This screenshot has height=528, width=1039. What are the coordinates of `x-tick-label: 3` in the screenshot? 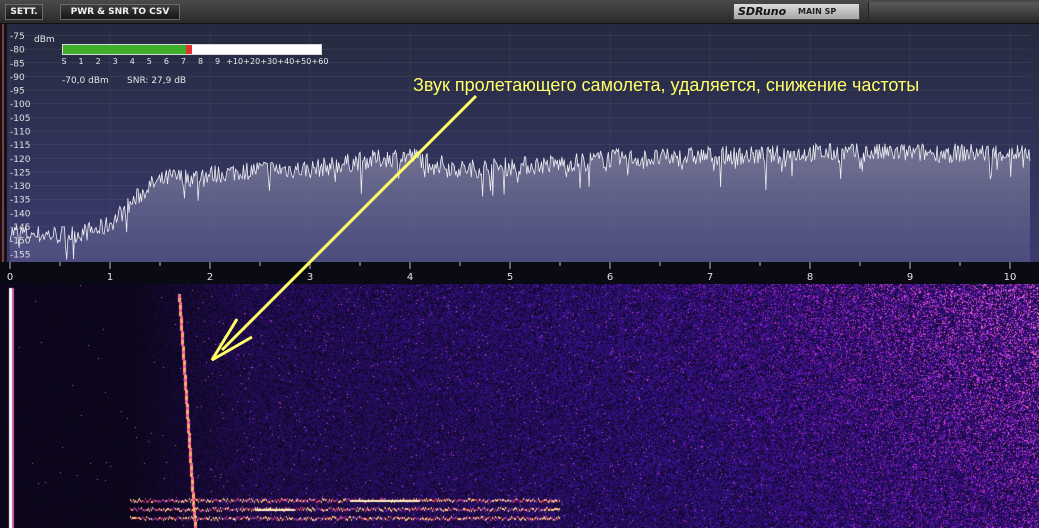 It's located at (310, 277).